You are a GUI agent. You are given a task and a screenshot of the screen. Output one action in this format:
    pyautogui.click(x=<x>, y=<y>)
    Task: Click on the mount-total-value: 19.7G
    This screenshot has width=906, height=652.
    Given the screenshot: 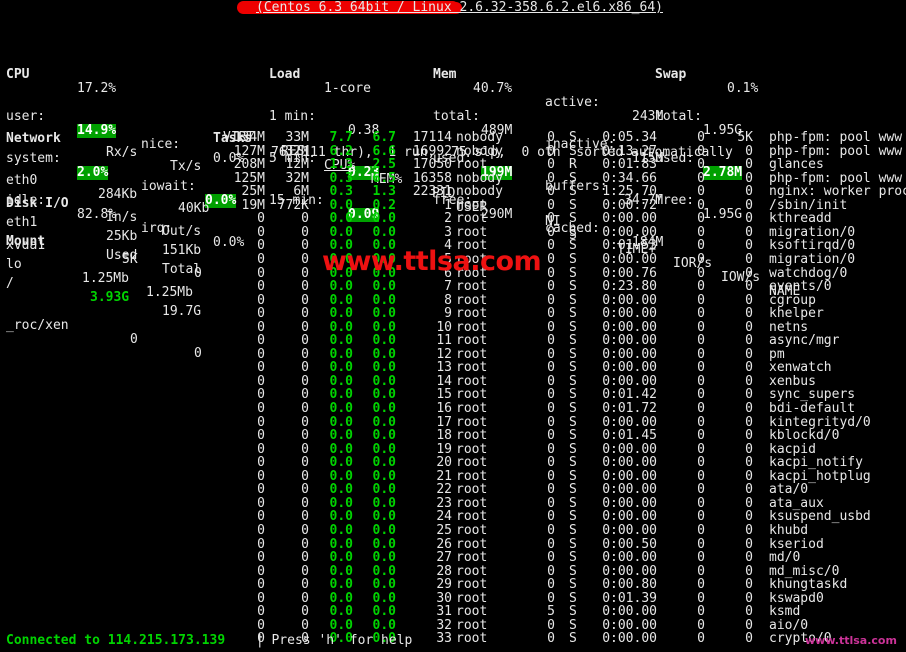 What is the action you would take?
    pyautogui.click(x=182, y=311)
    